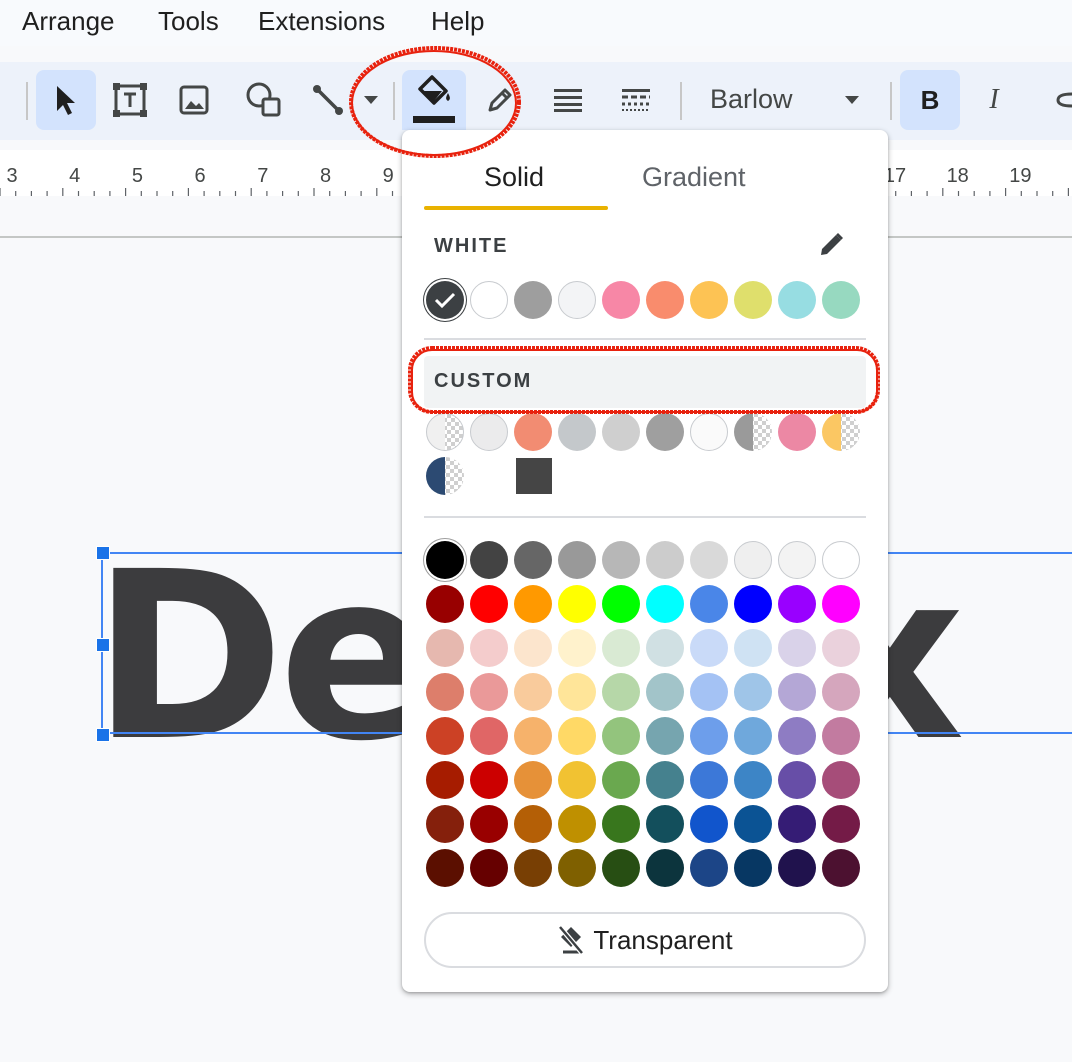 The width and height of the screenshot is (1072, 1062). I want to click on custom-swatch-square, so click(534, 476).